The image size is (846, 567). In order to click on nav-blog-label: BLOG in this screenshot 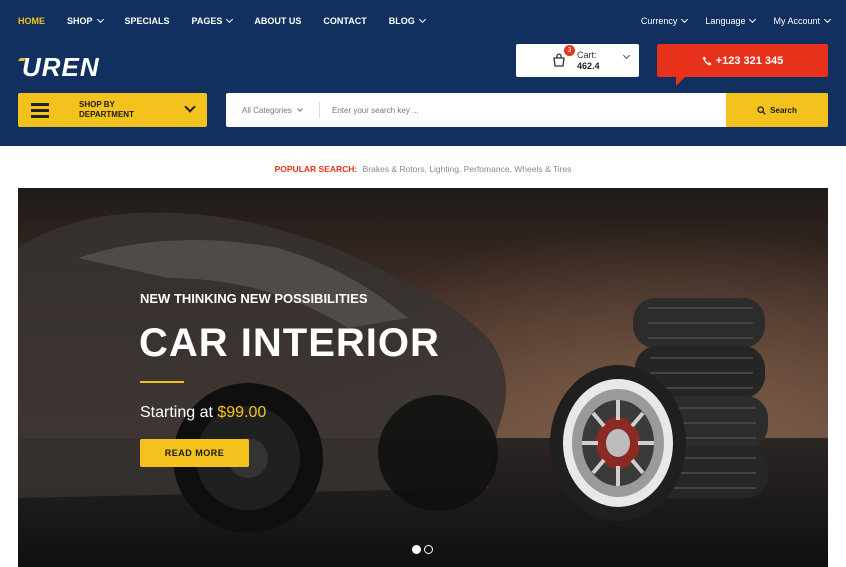, I will do `click(401, 21)`.